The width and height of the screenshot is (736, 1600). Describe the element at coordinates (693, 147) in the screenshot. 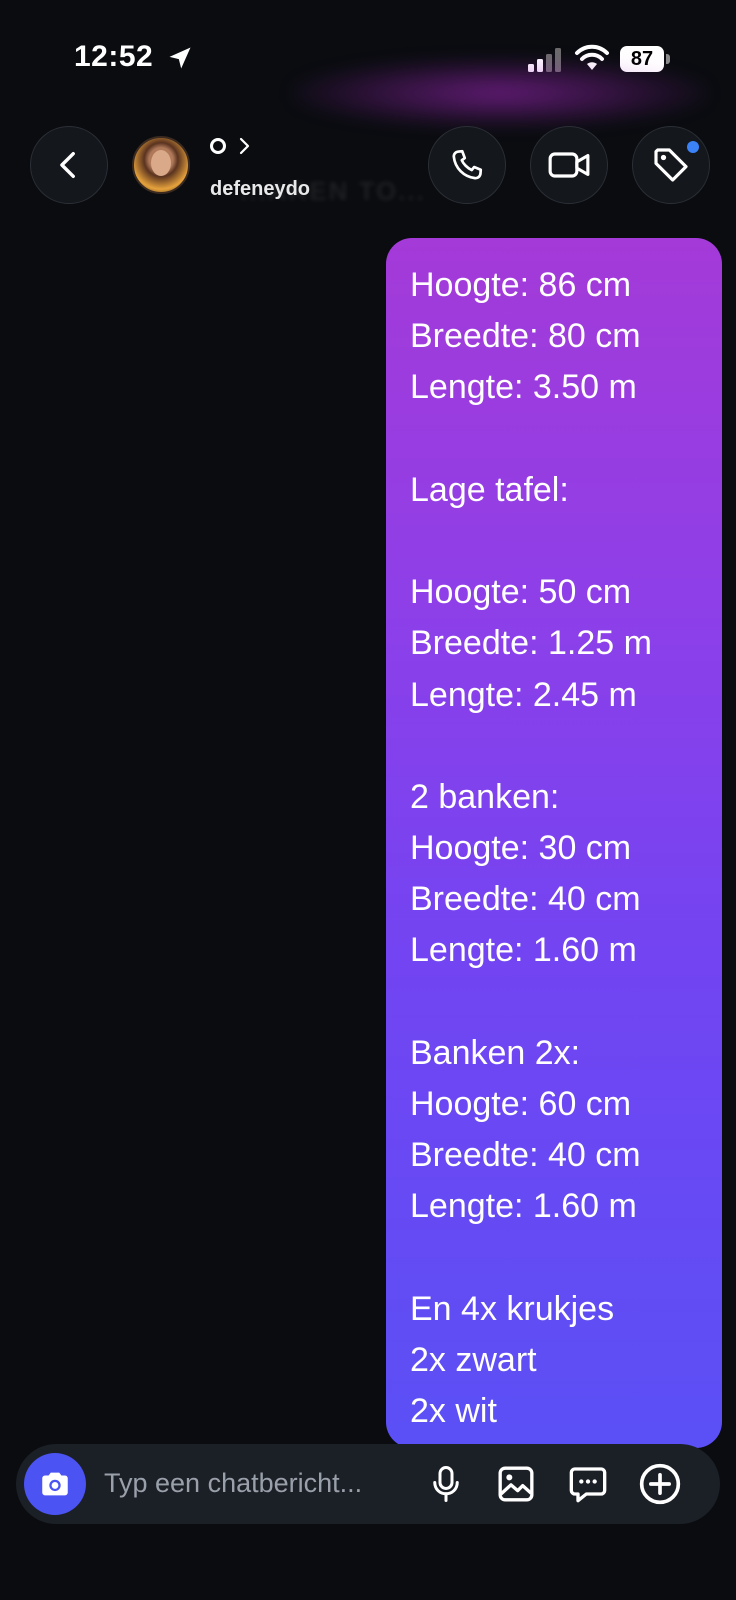

I see `notification-dot` at that location.